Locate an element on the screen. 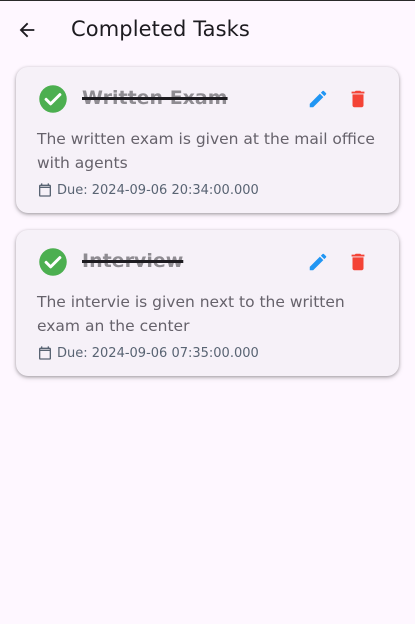  page-title: Completed Tasks is located at coordinates (160, 29).